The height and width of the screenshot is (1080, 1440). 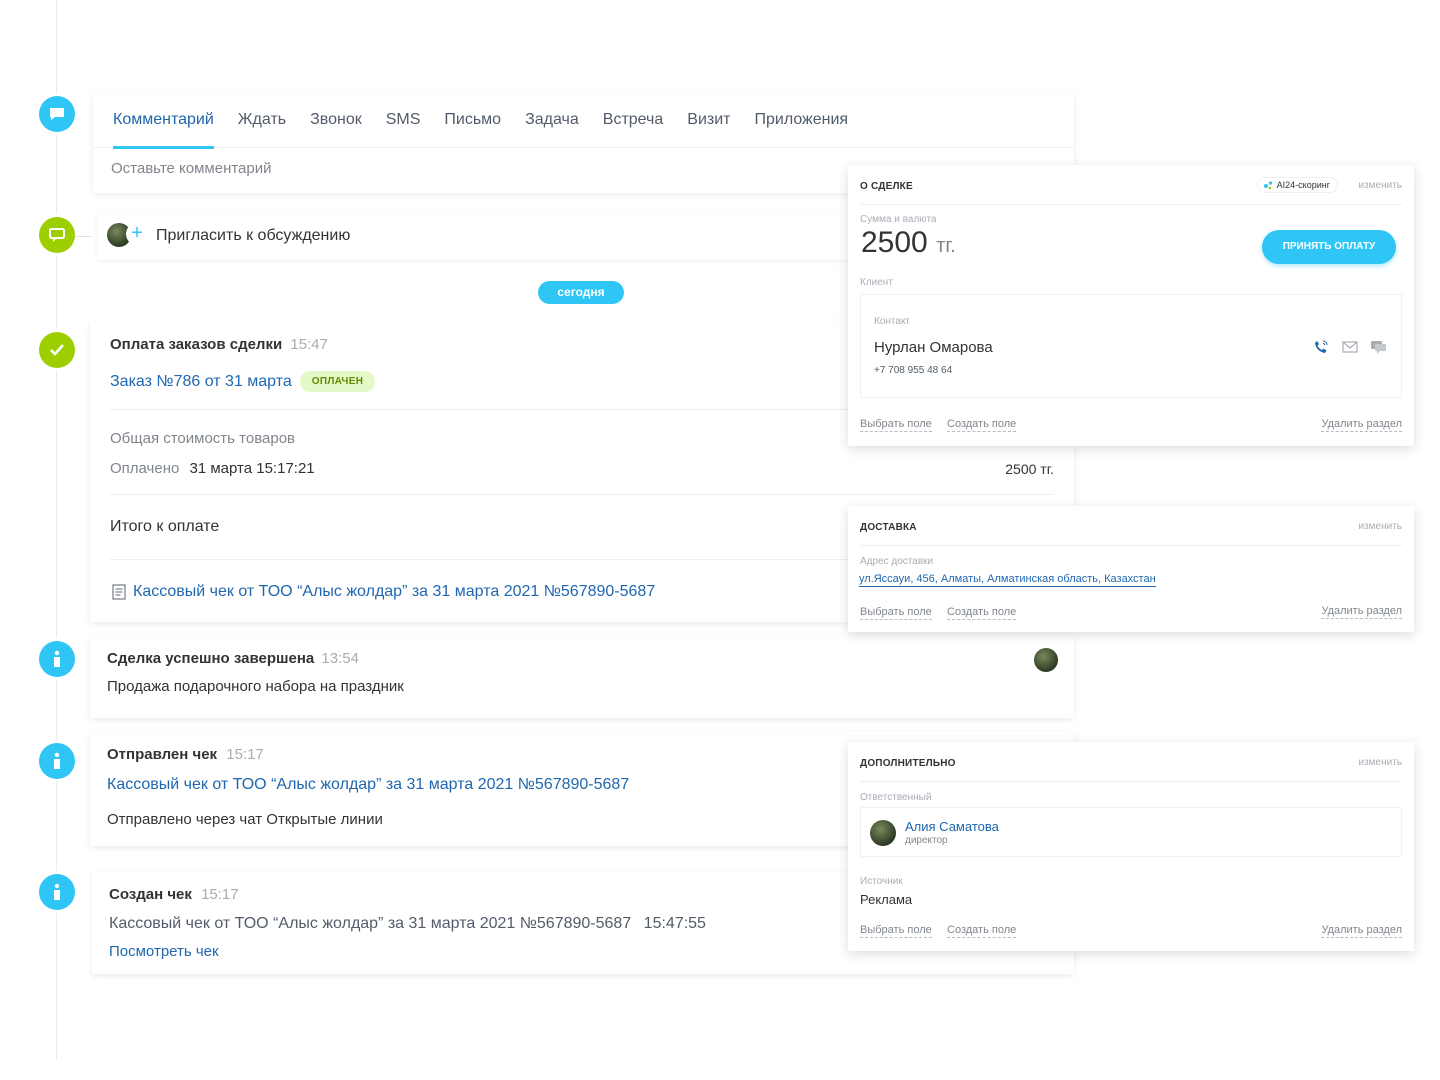 I want to click on tab-comment: Комментарий, so click(x=163, y=120).